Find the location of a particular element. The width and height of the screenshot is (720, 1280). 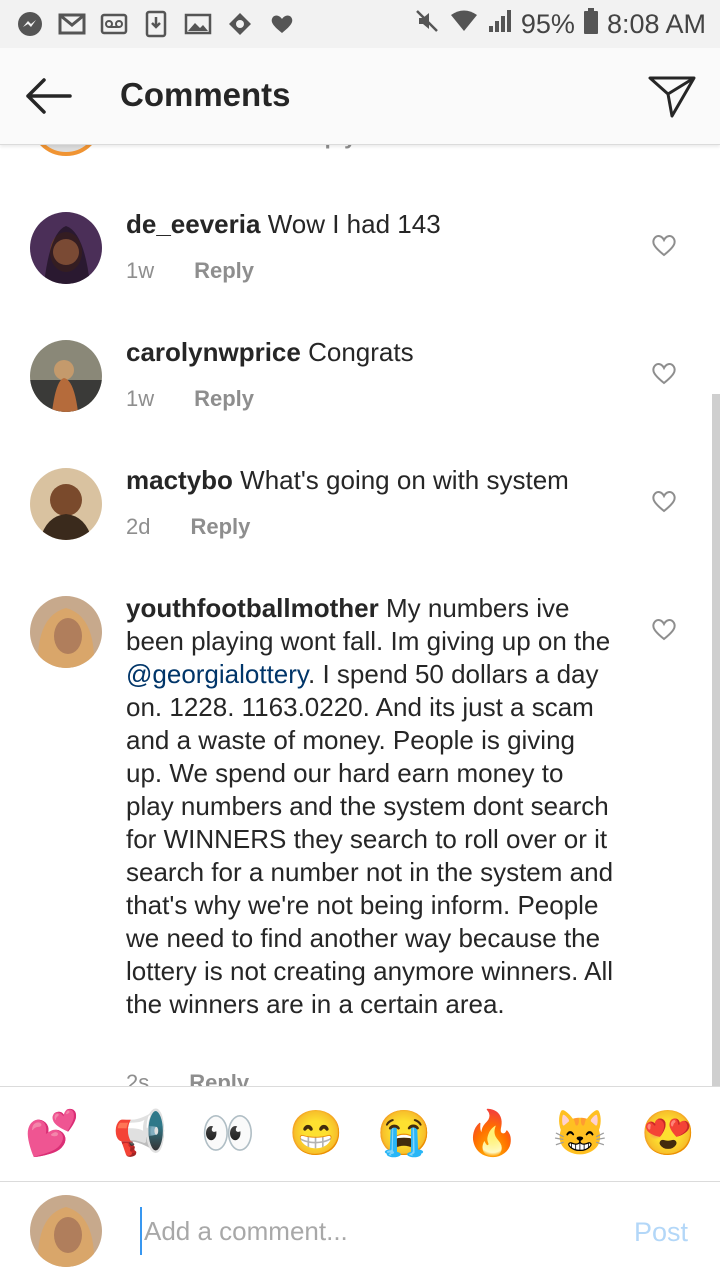

comment-text: carolynwprice Congrats is located at coordinates (371, 352).